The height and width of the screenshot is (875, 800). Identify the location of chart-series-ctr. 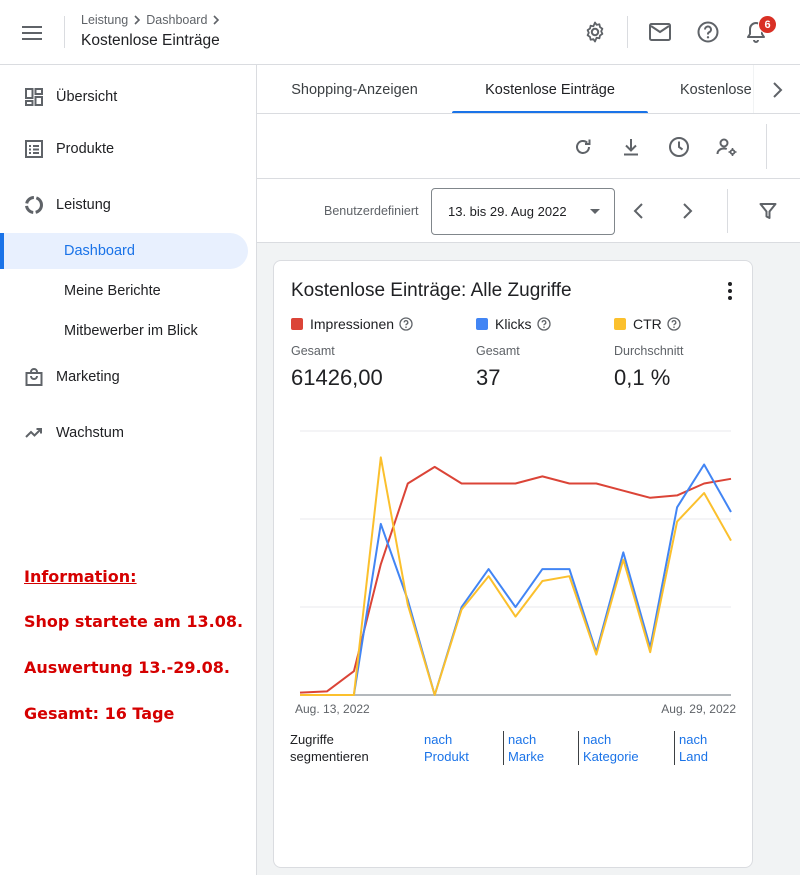
(516, 576).